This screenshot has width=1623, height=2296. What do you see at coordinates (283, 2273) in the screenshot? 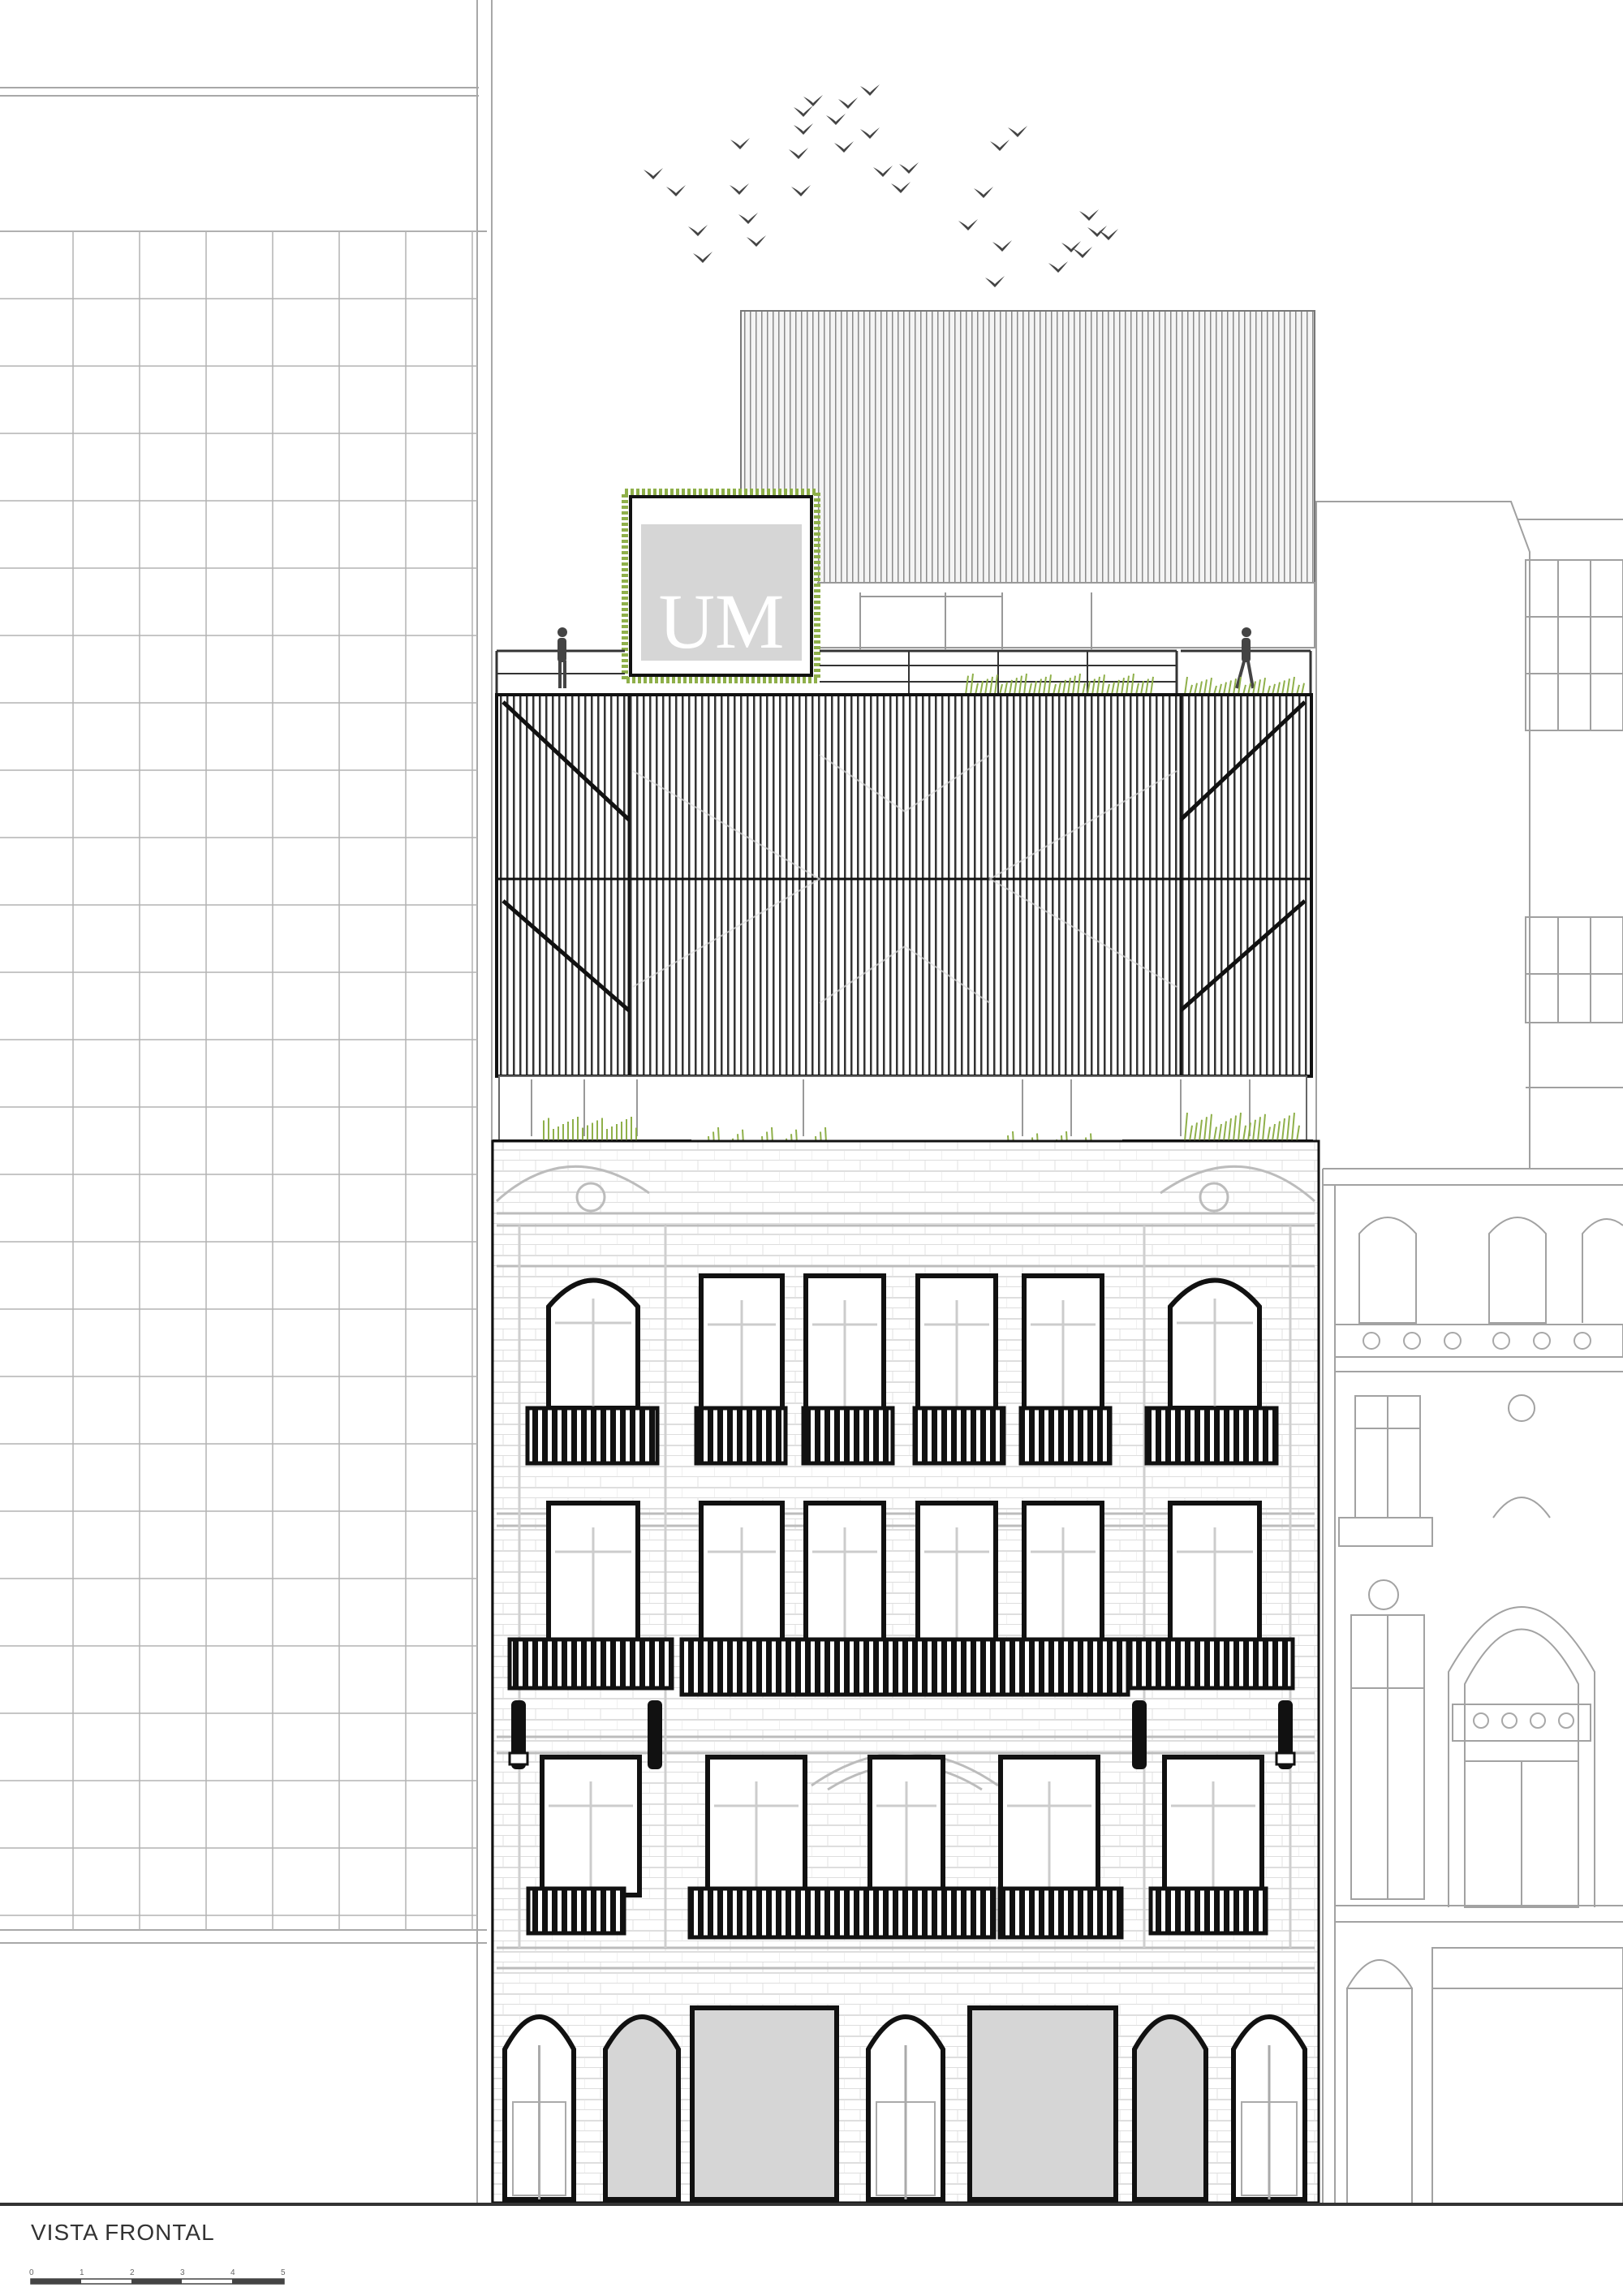
I see `scale-tick-5: 5` at bounding box center [283, 2273].